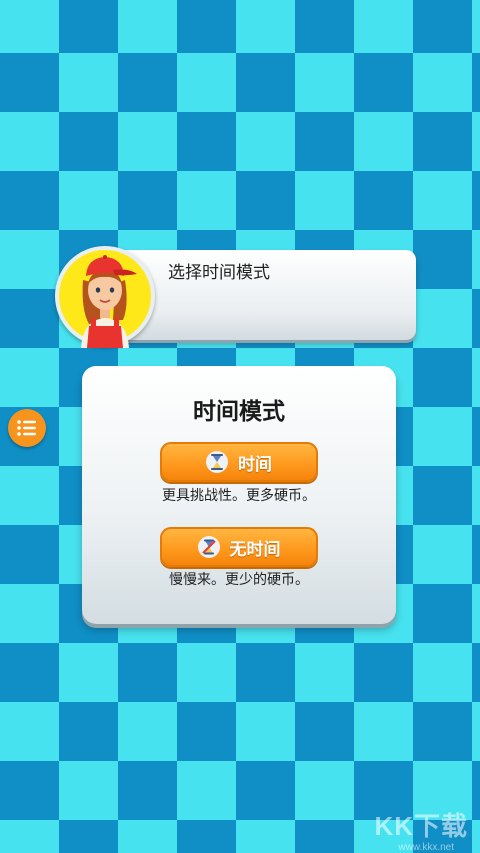  What do you see at coordinates (239, 580) in the screenshot?
I see `untimed-mode-description: 慢慢来。更少的硬币。` at bounding box center [239, 580].